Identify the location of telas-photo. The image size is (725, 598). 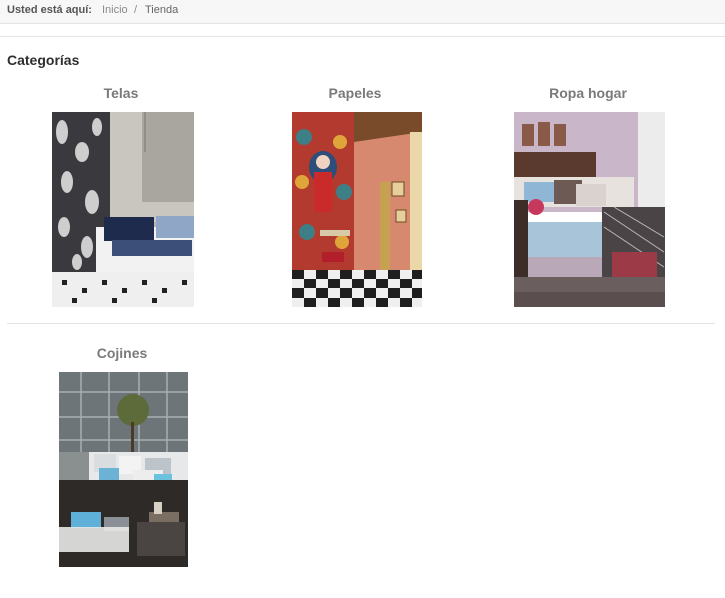
(123, 209).